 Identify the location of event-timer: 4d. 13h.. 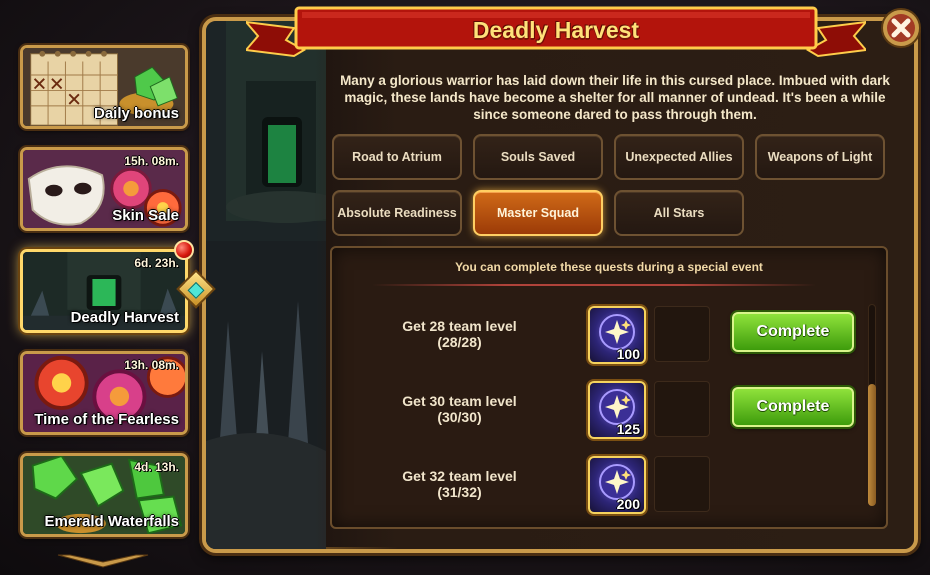
(156, 467).